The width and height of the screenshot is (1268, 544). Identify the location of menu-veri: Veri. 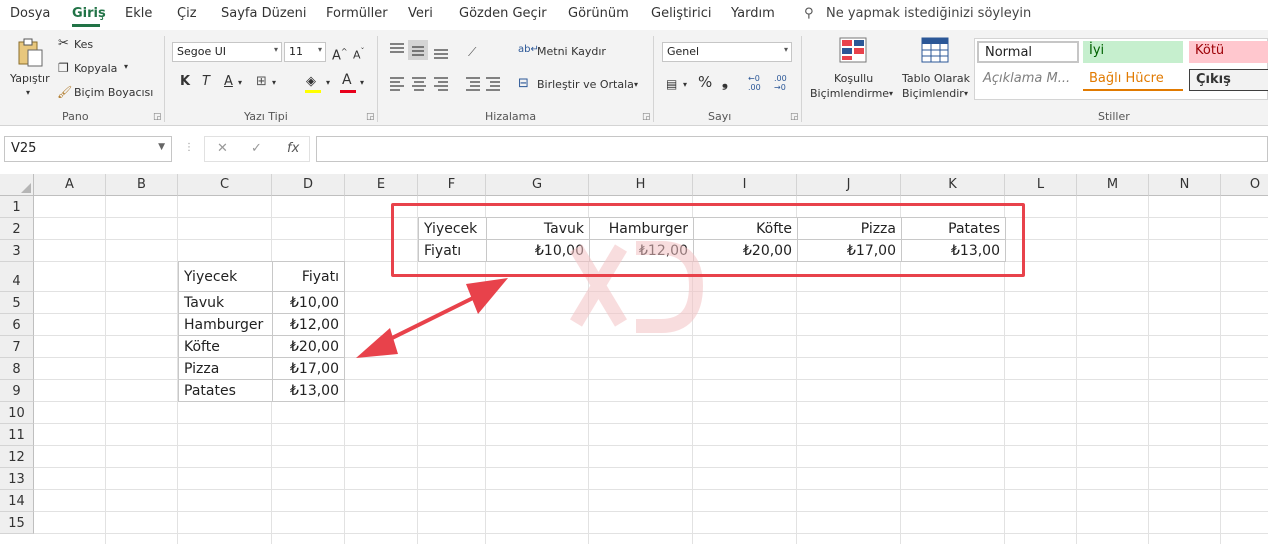
(420, 13).